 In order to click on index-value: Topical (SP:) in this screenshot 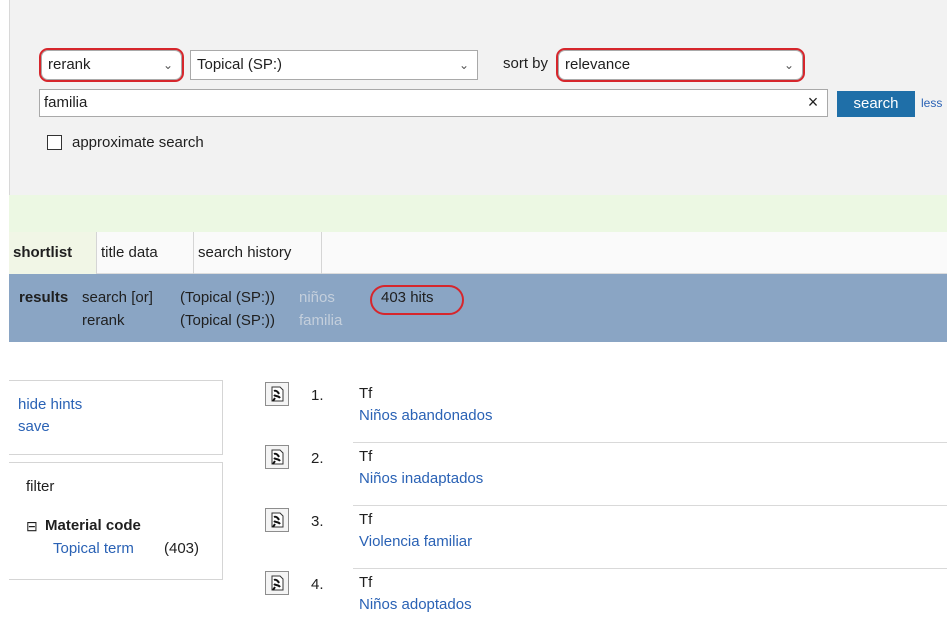, I will do `click(240, 64)`.